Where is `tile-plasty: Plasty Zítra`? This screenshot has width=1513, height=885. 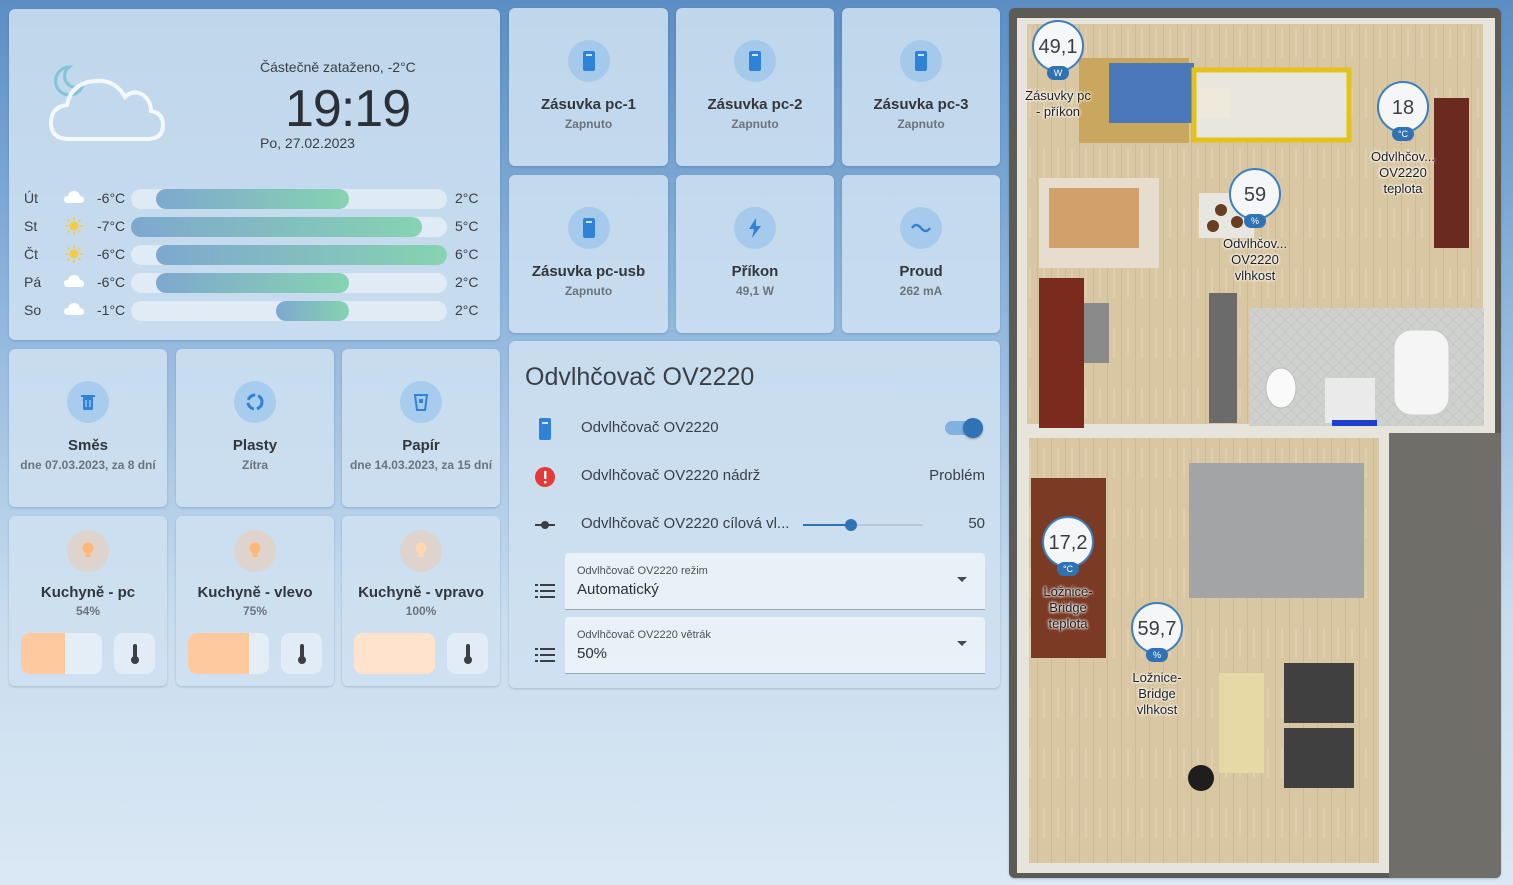
tile-plasty: Plasty Zítra is located at coordinates (255, 428).